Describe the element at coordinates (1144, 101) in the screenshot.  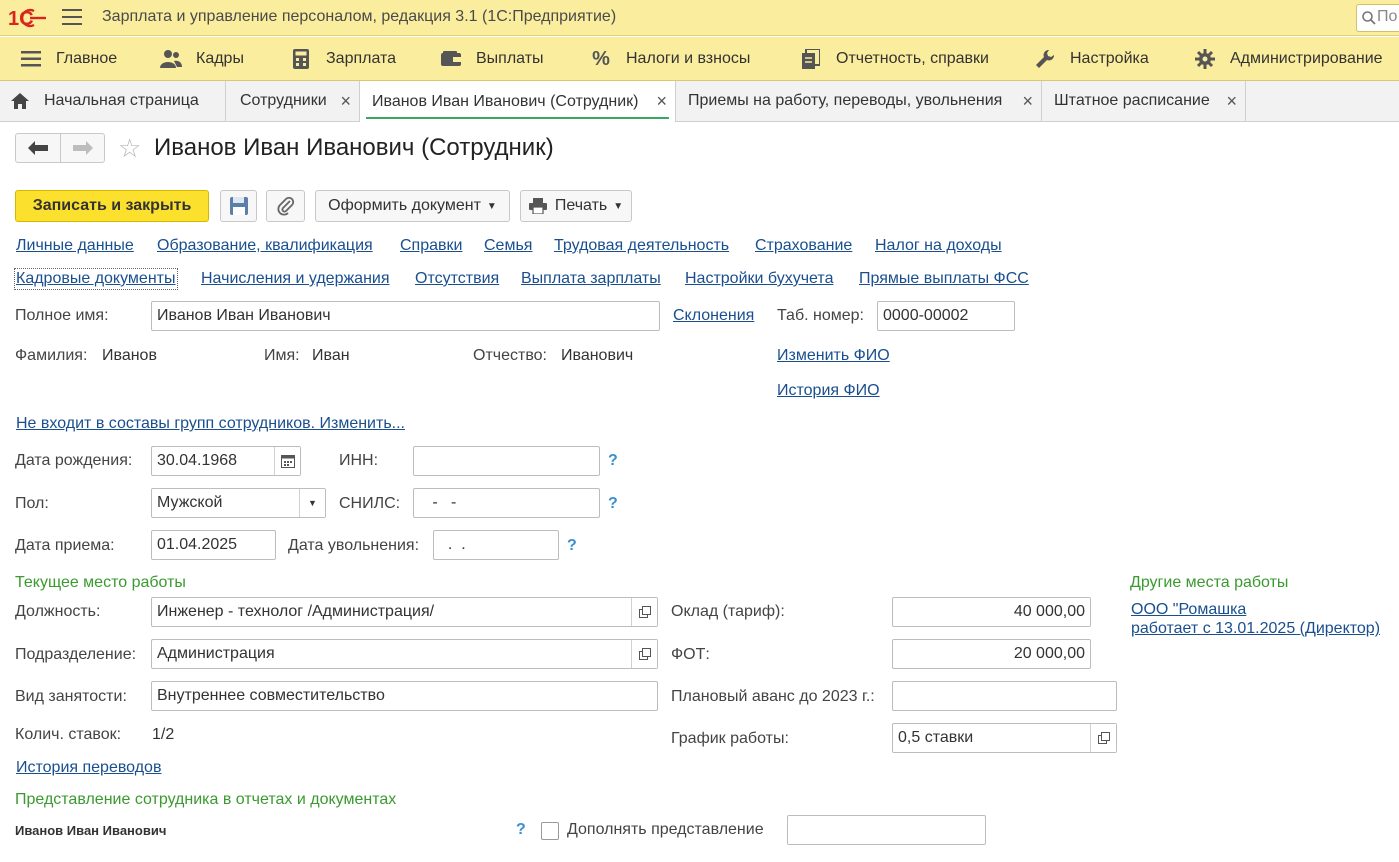
I see `tab-staff-schedule: Штатное расписание ×` at that location.